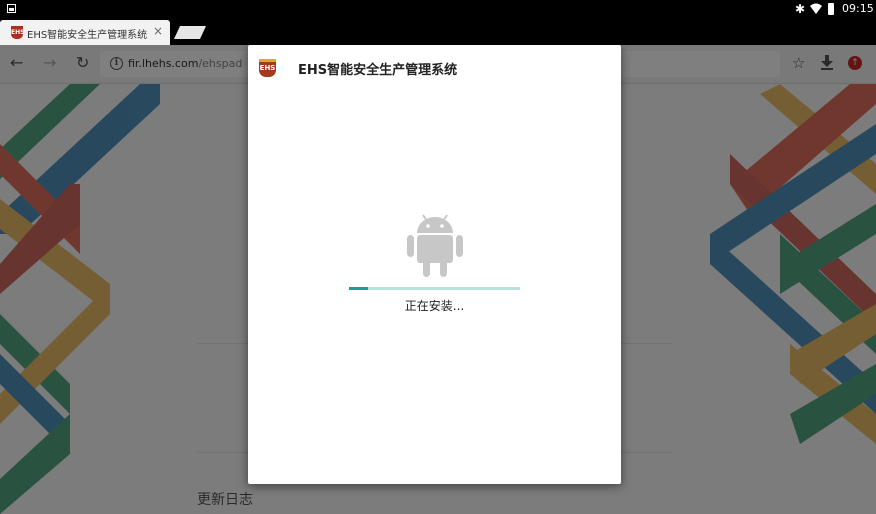 Image resolution: width=876 pixels, height=514 pixels. I want to click on app-icon: EHS, so click(267, 68).